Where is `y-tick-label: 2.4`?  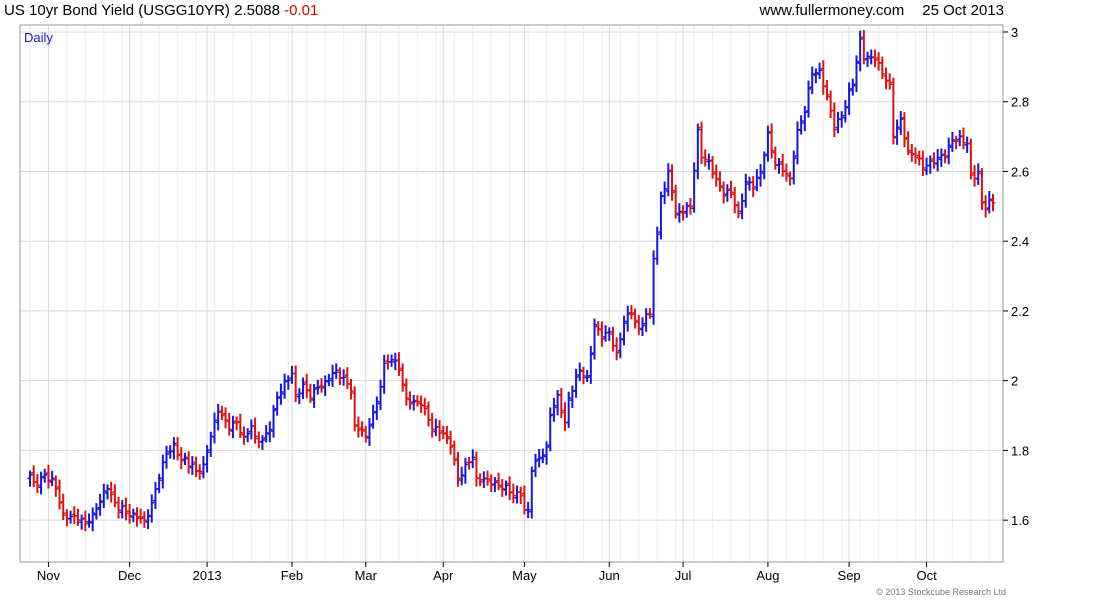
y-tick-label: 2.4 is located at coordinates (1020, 241).